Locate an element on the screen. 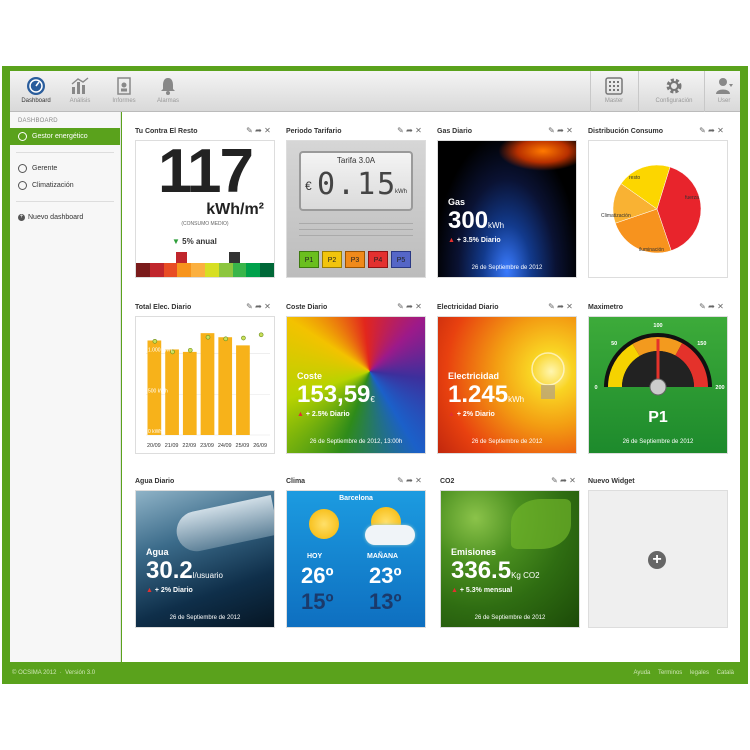 Image resolution: width=750 pixels, height=750 pixels. toolbar-master-button: Master is located at coordinates (614, 92).